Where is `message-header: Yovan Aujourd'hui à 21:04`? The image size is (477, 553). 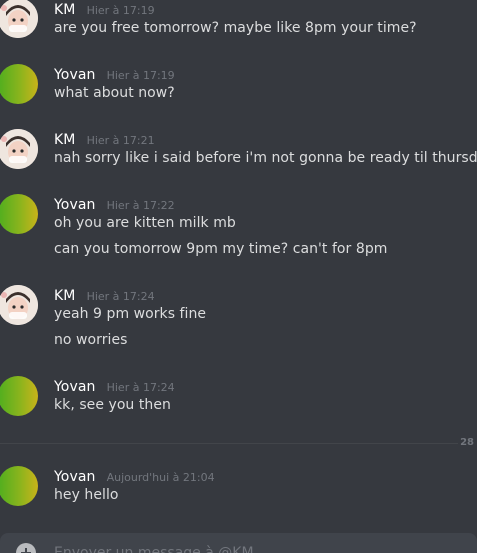 message-header: Yovan Aujourd'hui à 21:04 is located at coordinates (134, 476).